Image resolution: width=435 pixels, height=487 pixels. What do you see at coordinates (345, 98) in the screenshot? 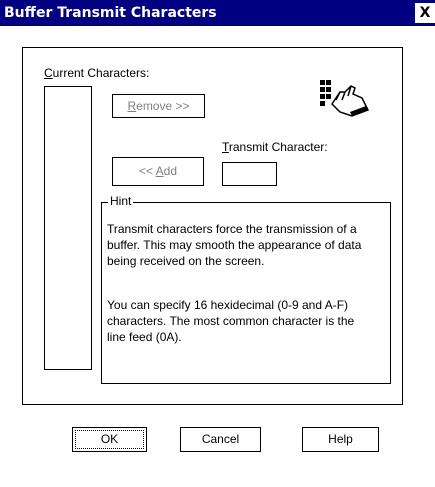
I see `pointing-hand-icon` at bounding box center [345, 98].